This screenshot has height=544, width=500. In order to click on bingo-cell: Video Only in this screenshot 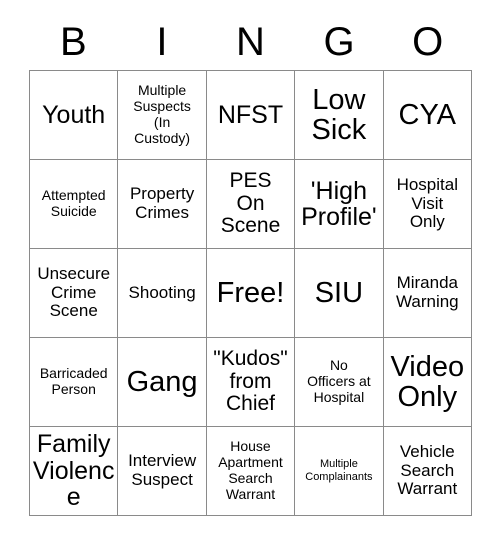, I will do `click(427, 382)`.